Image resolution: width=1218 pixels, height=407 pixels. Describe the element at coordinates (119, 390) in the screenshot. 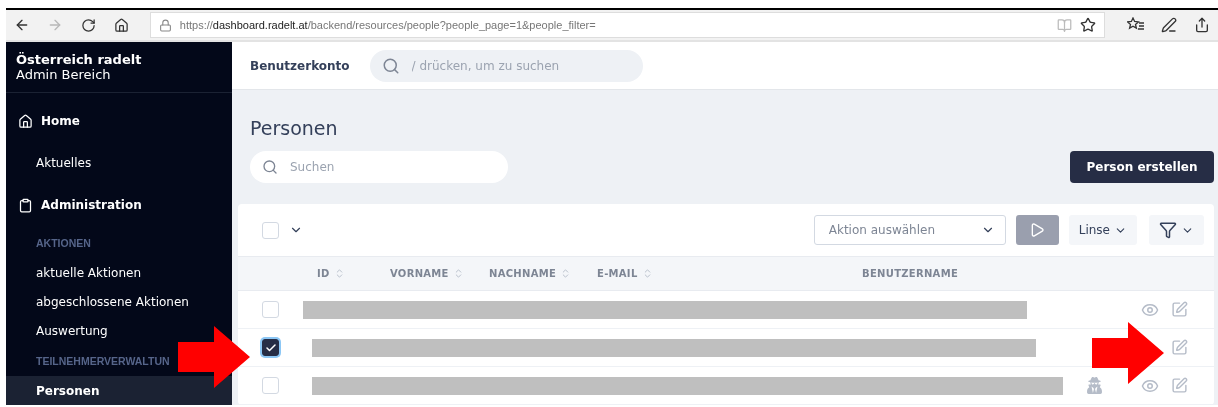

I see `sidebar-item: Personen` at that location.